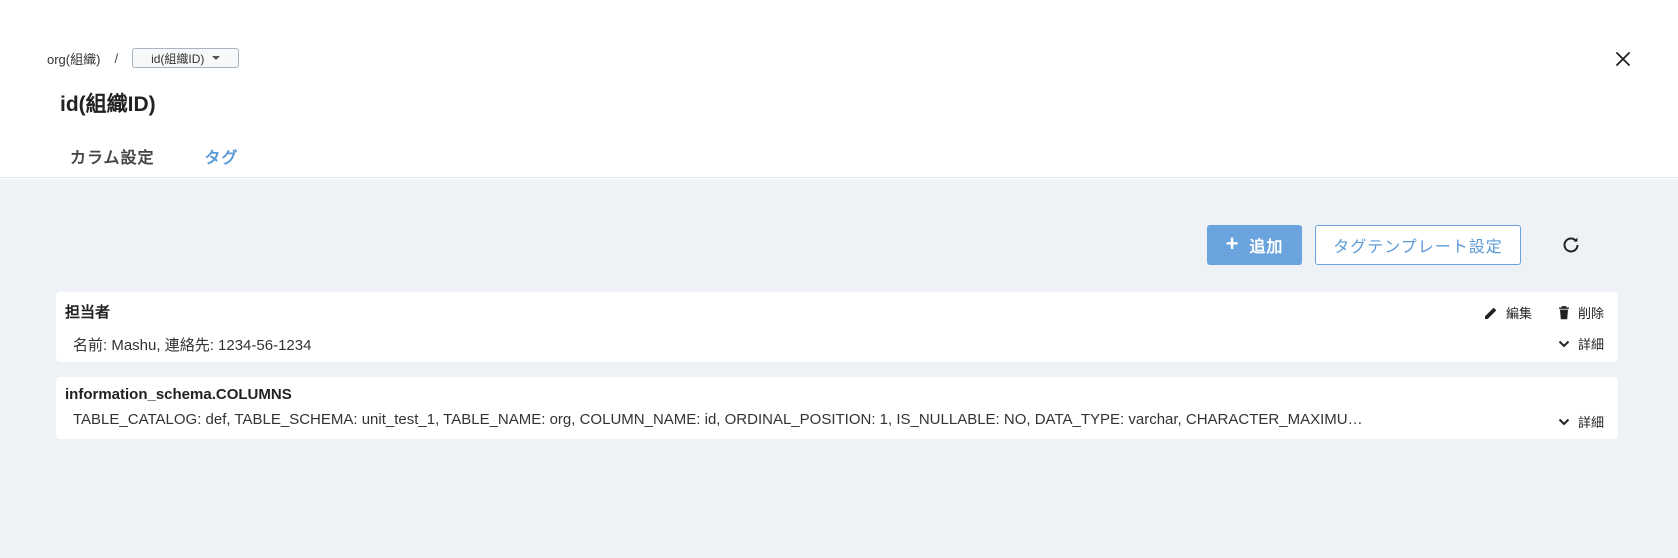 Image resolution: width=1678 pixels, height=558 pixels. I want to click on edit-tag-button: 編集, so click(1508, 312).